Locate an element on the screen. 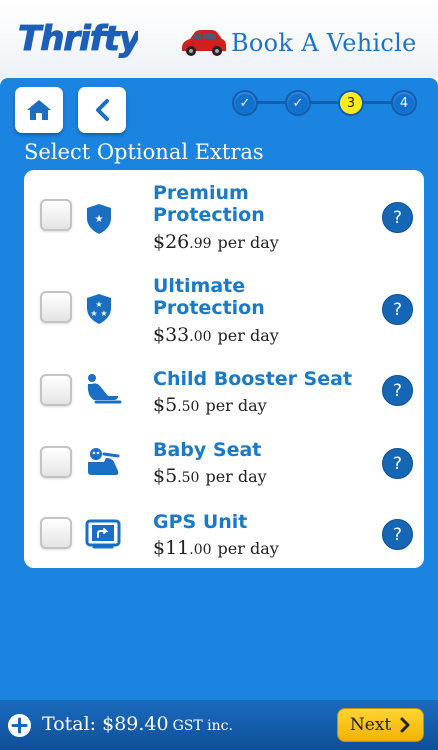 The height and width of the screenshot is (750, 438). extra-price: $33.00 per day is located at coordinates (216, 335).